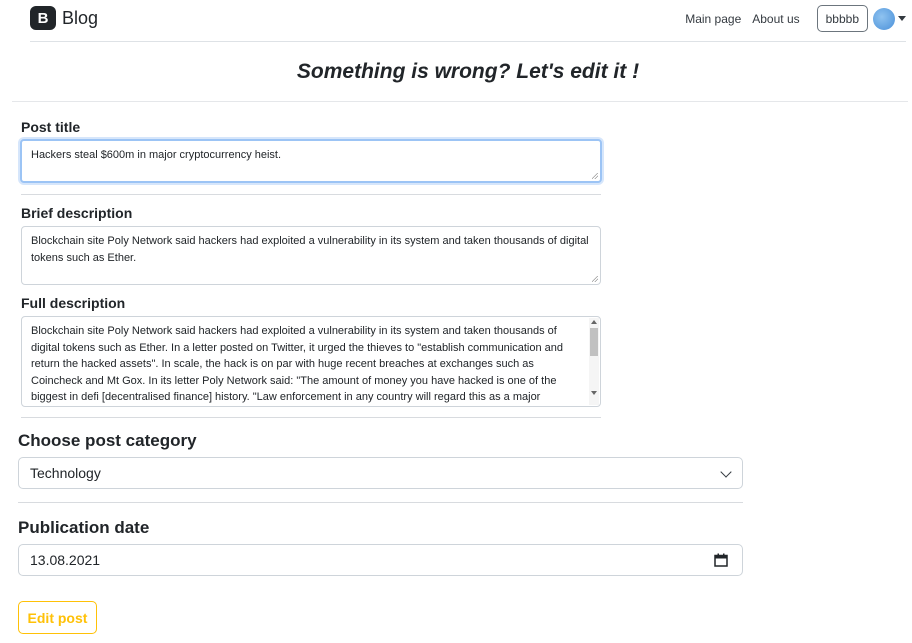 This screenshot has height=643, width=912. What do you see at coordinates (594, 322) in the screenshot?
I see `scroll-up-icon` at bounding box center [594, 322].